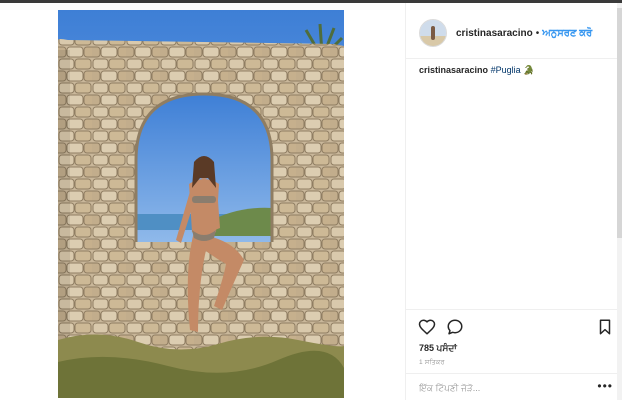  Describe the element at coordinates (514, 58) in the screenshot. I see `header-divider` at that location.